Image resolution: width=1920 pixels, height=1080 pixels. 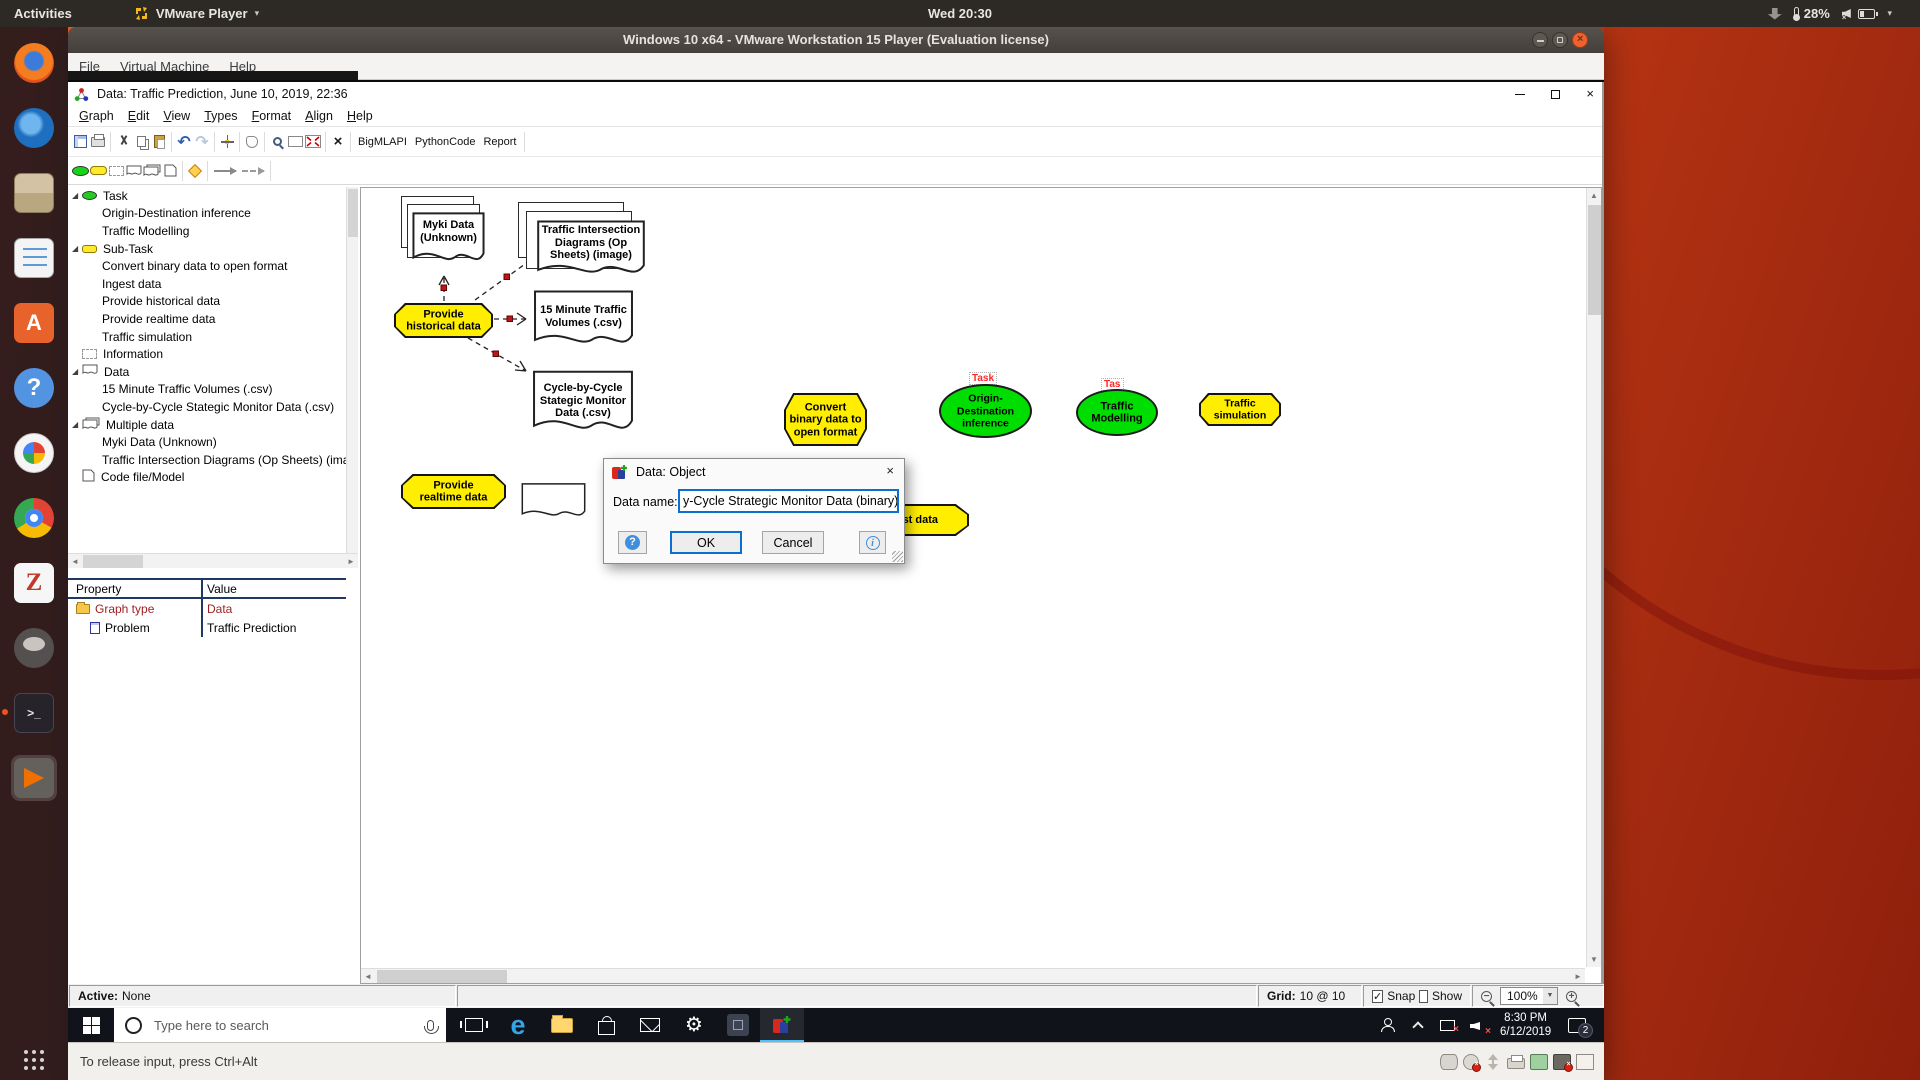 What do you see at coordinates (825, 419) in the screenshot?
I see `subtask-node-convert-binary: Convert binary data to open format` at bounding box center [825, 419].